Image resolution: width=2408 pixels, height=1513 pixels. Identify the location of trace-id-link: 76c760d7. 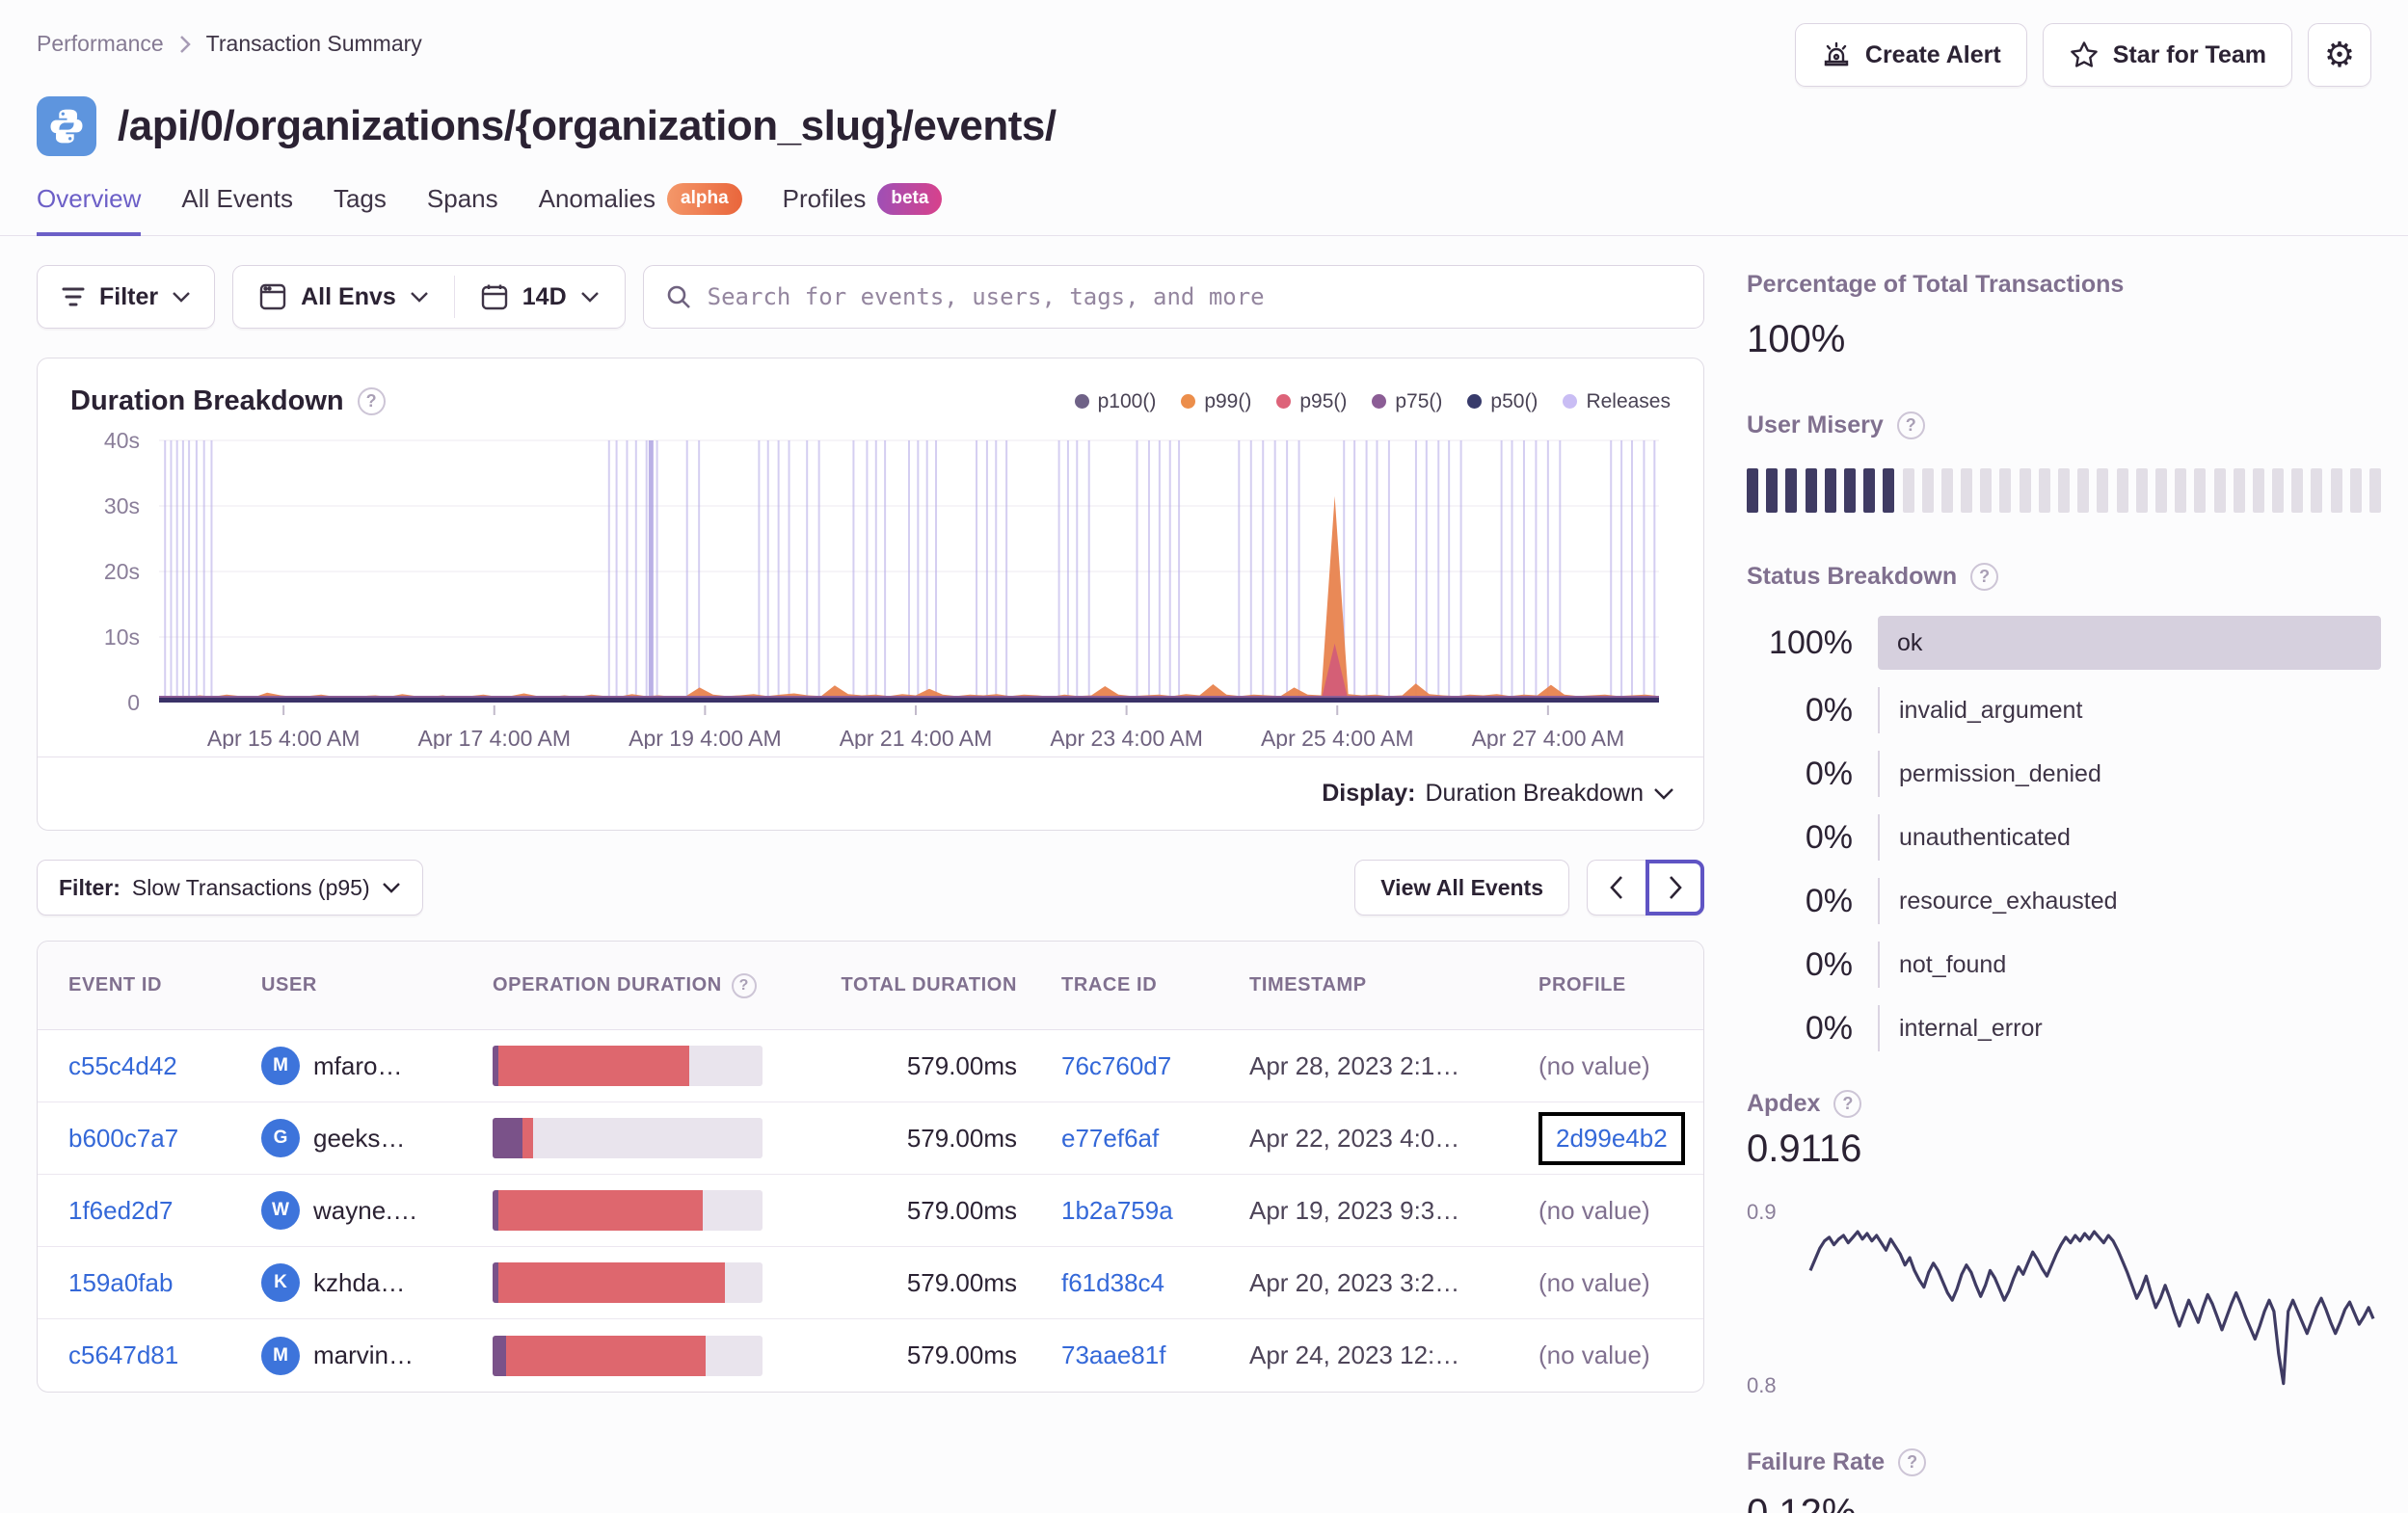
(1155, 1066).